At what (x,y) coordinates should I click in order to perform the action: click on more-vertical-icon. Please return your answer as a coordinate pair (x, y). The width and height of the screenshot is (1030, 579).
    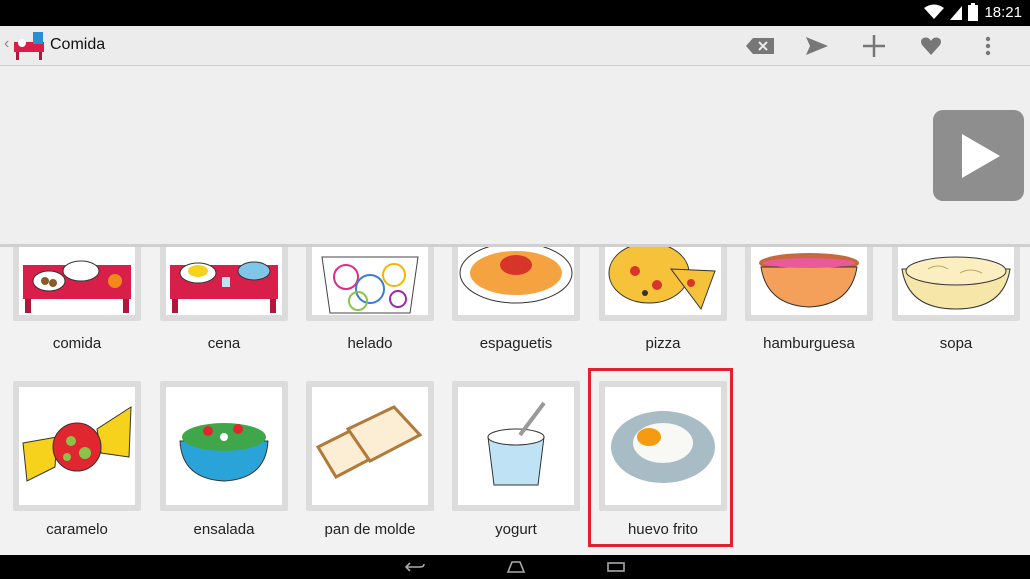
    Looking at the image, I should click on (987, 46).